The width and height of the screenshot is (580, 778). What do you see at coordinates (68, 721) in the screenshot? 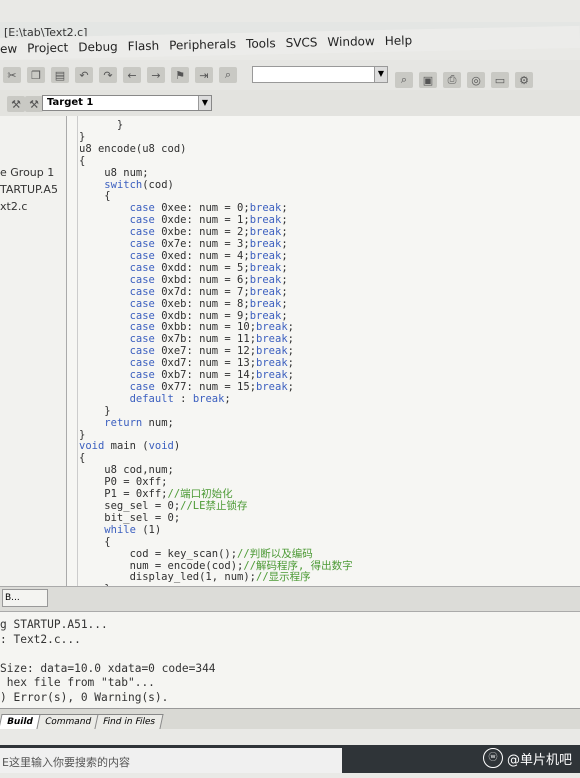
I see `tab-command: Command` at bounding box center [68, 721].